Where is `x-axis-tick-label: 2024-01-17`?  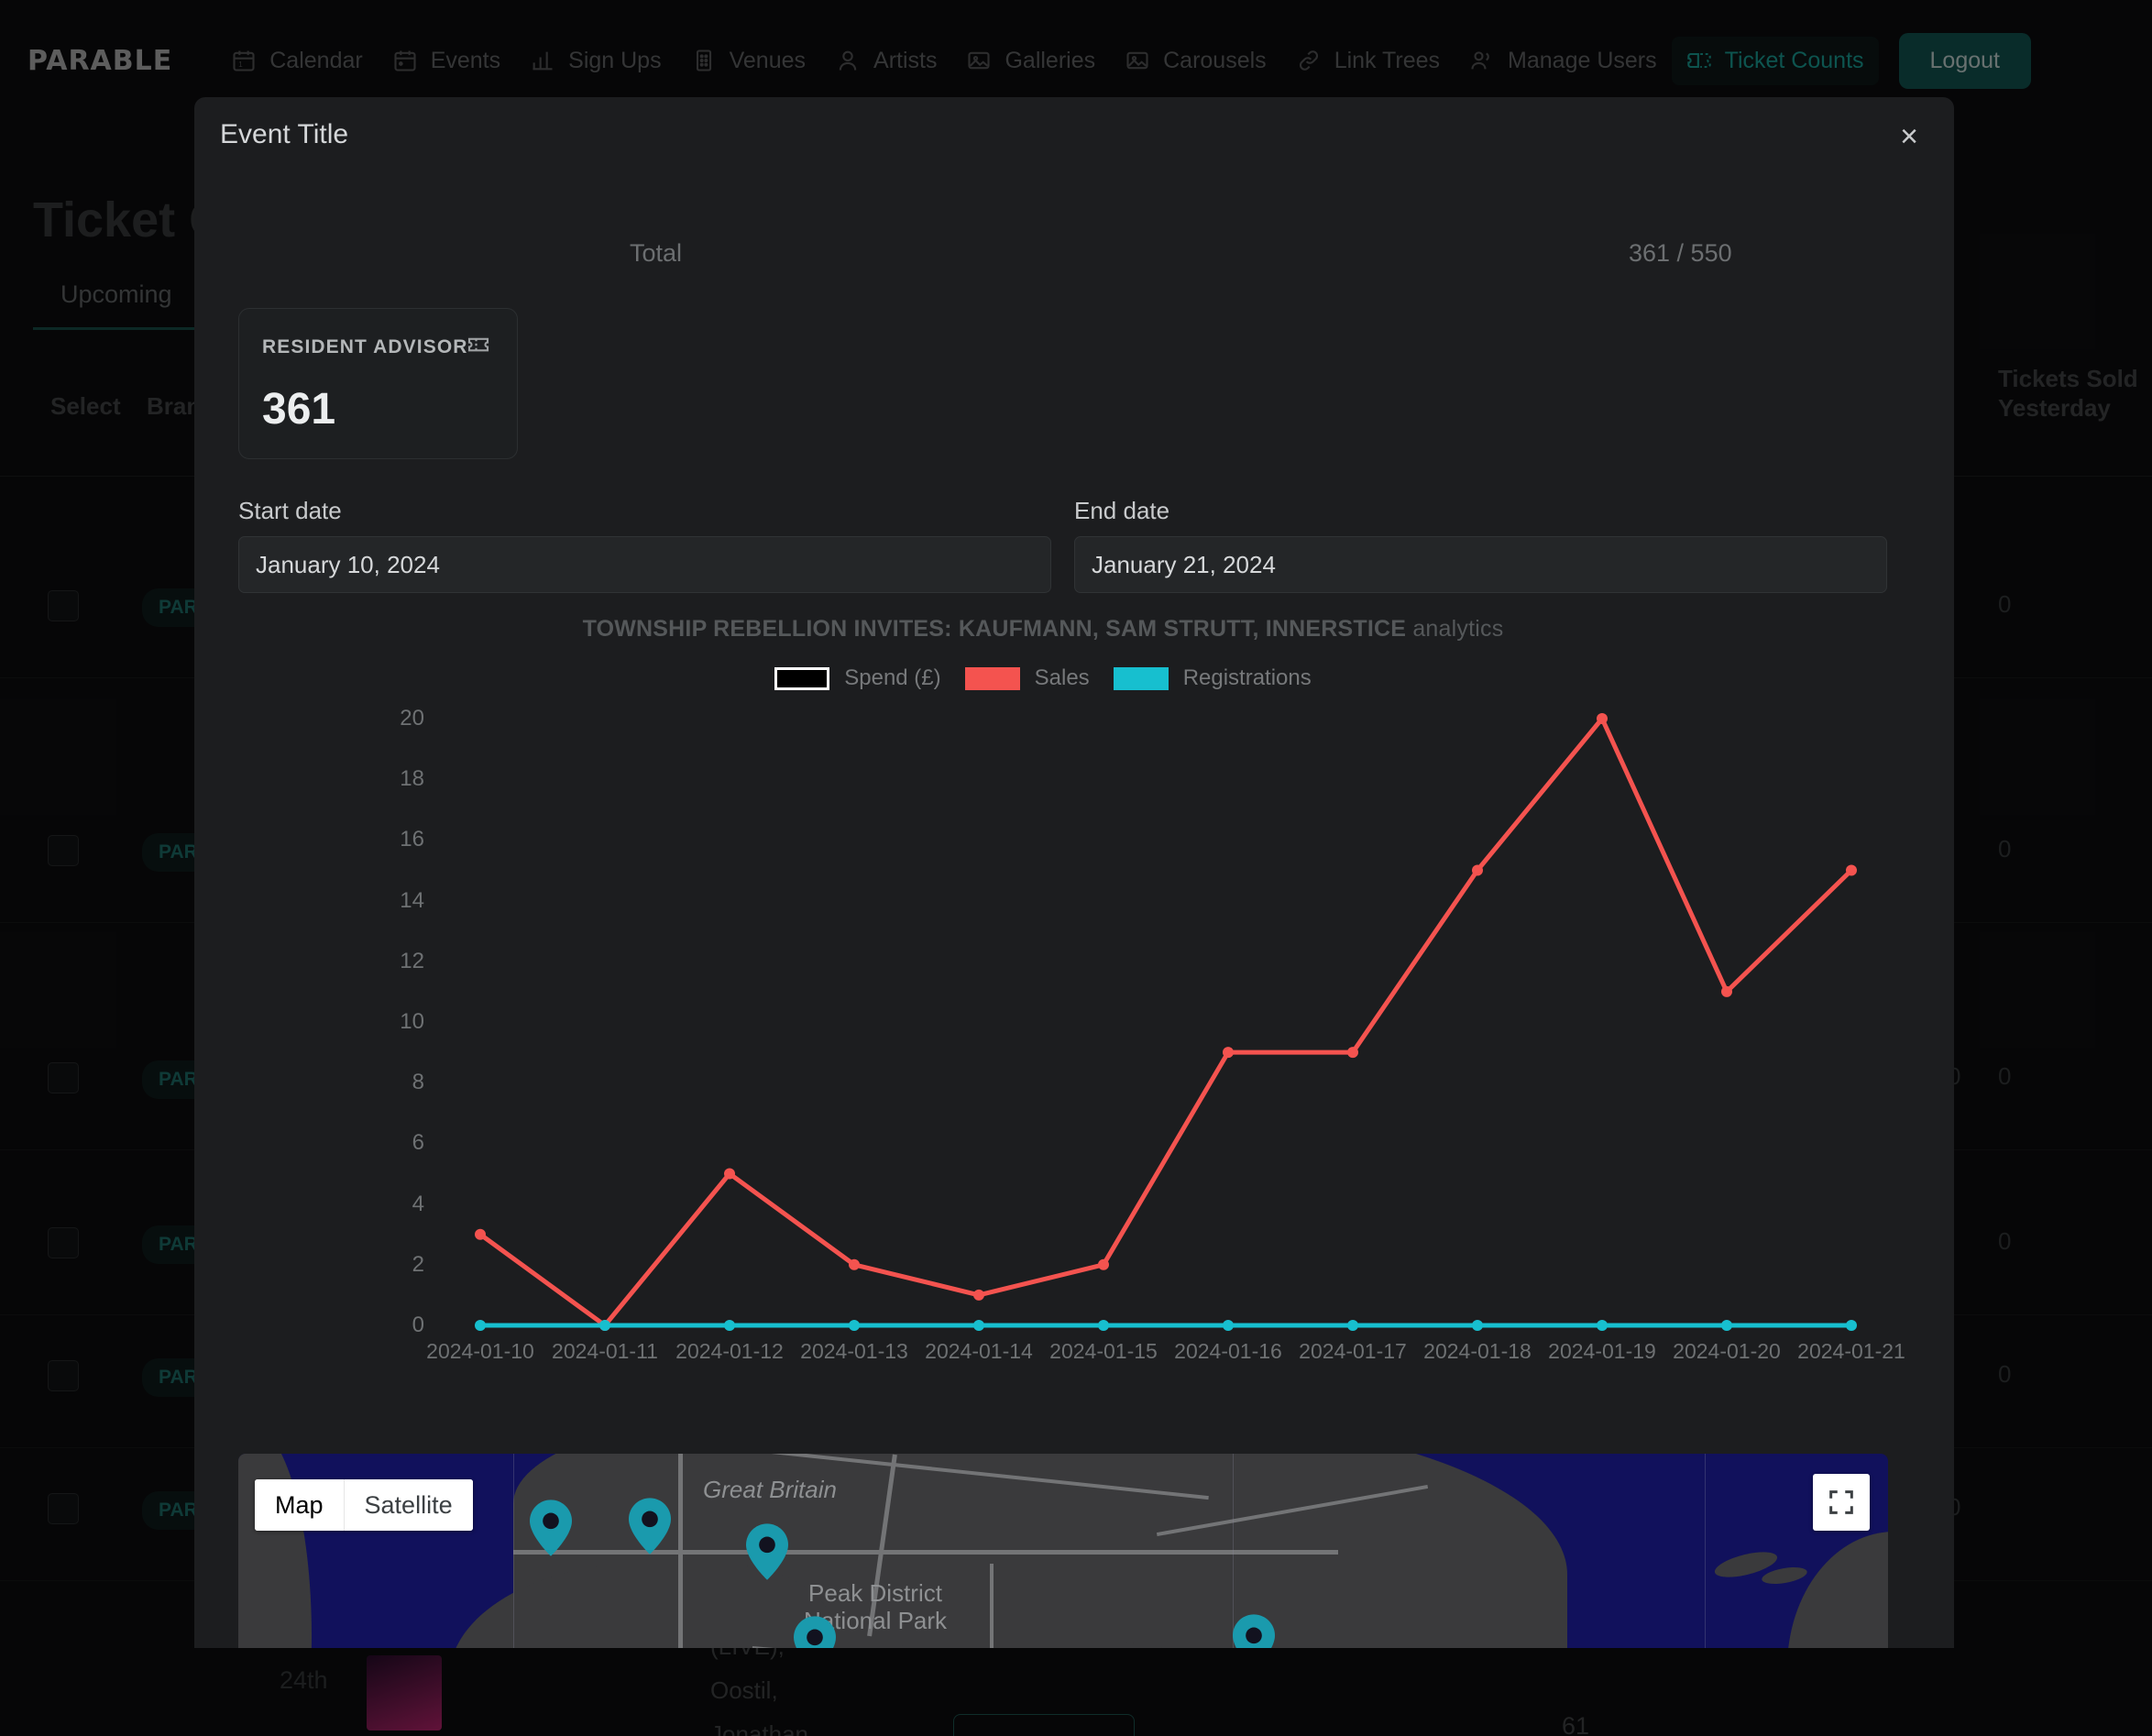 x-axis-tick-label: 2024-01-17 is located at coordinates (1353, 1351).